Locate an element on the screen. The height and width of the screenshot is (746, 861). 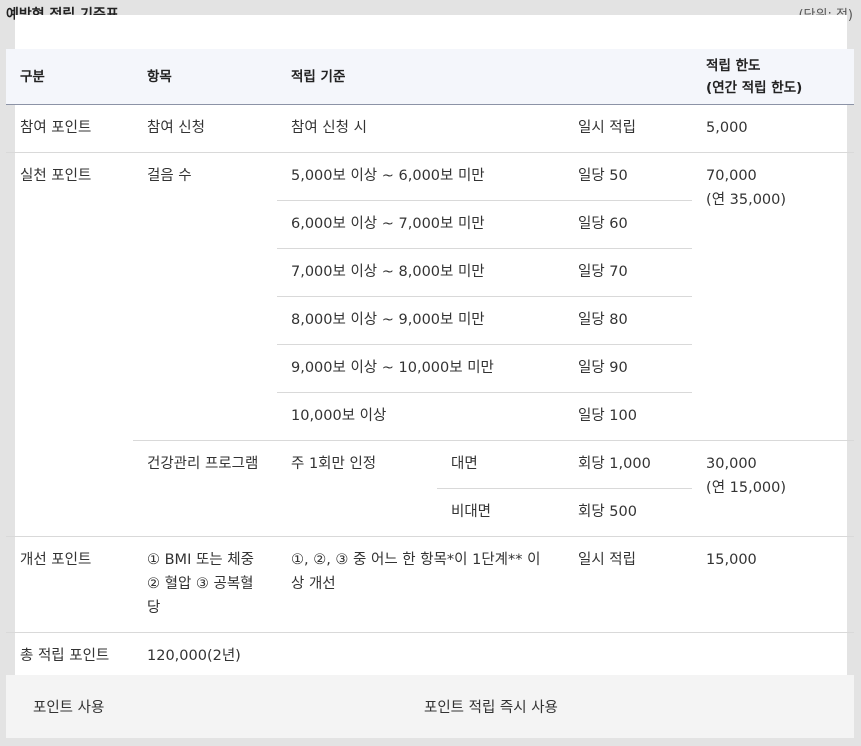
point-usage-label: 포인트 사용 is located at coordinates (69, 708).